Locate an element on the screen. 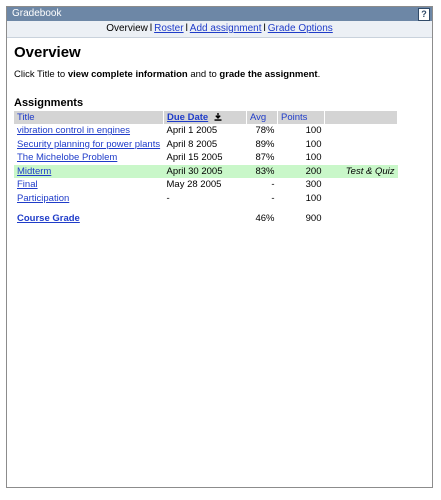  cell-due-date: May 28 2005 is located at coordinates (194, 185).